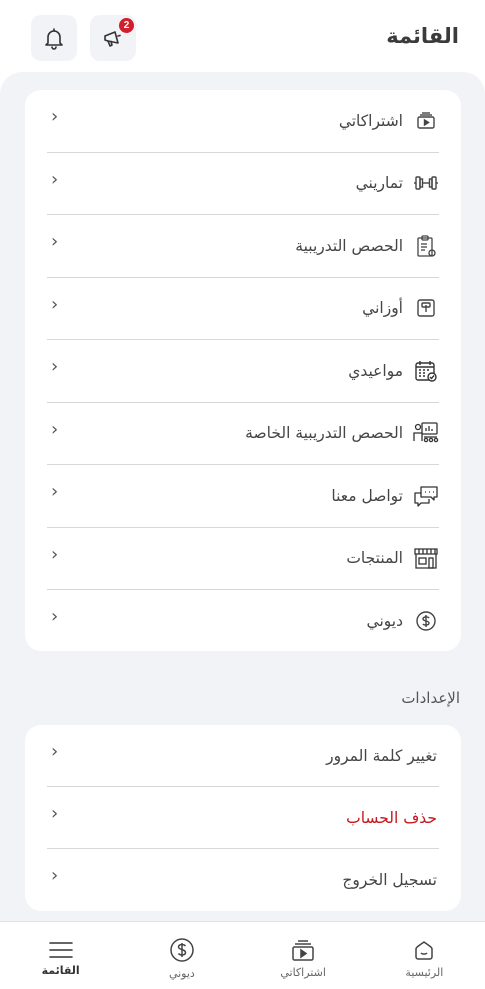  Describe the element at coordinates (426, 183) in the screenshot. I see `dumbbell-icon` at that location.